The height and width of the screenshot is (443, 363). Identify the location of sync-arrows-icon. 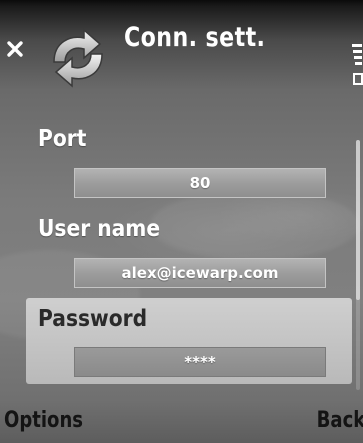
(78, 58).